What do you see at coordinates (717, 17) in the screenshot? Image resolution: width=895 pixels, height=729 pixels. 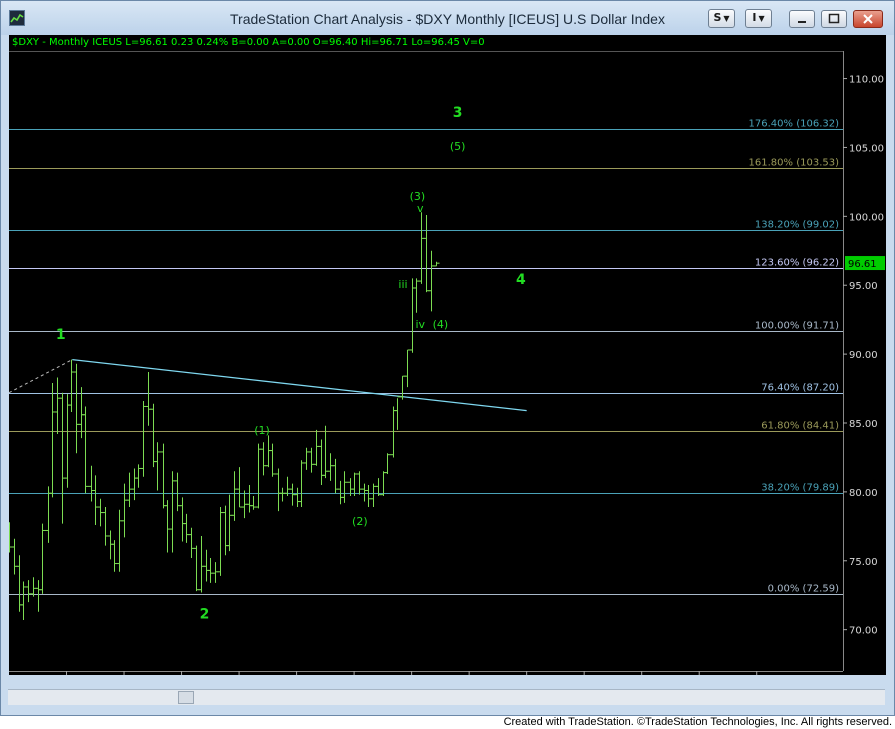 I see `s-button-label: S` at bounding box center [717, 17].